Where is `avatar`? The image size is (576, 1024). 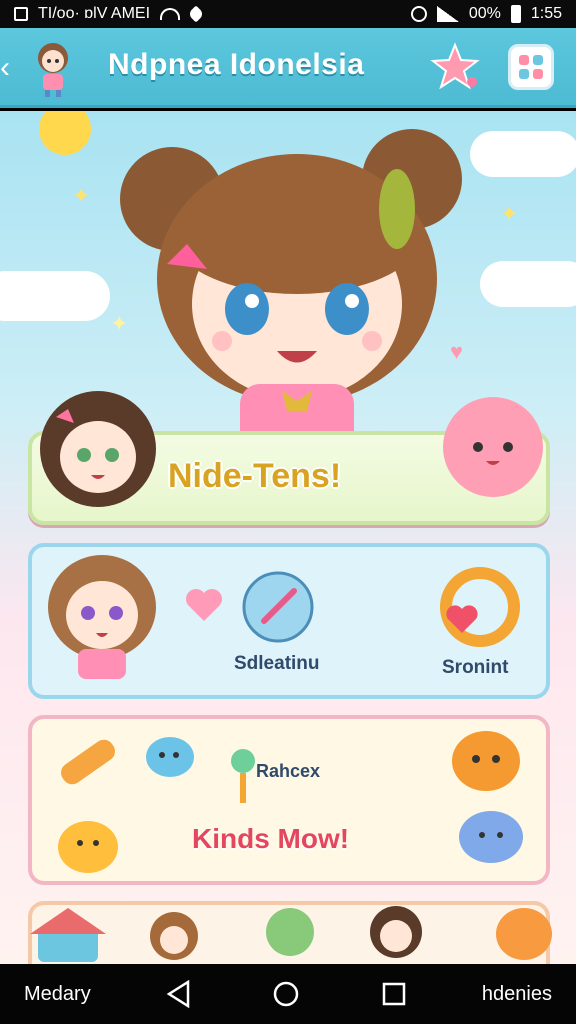
avatar is located at coordinates (53, 67).